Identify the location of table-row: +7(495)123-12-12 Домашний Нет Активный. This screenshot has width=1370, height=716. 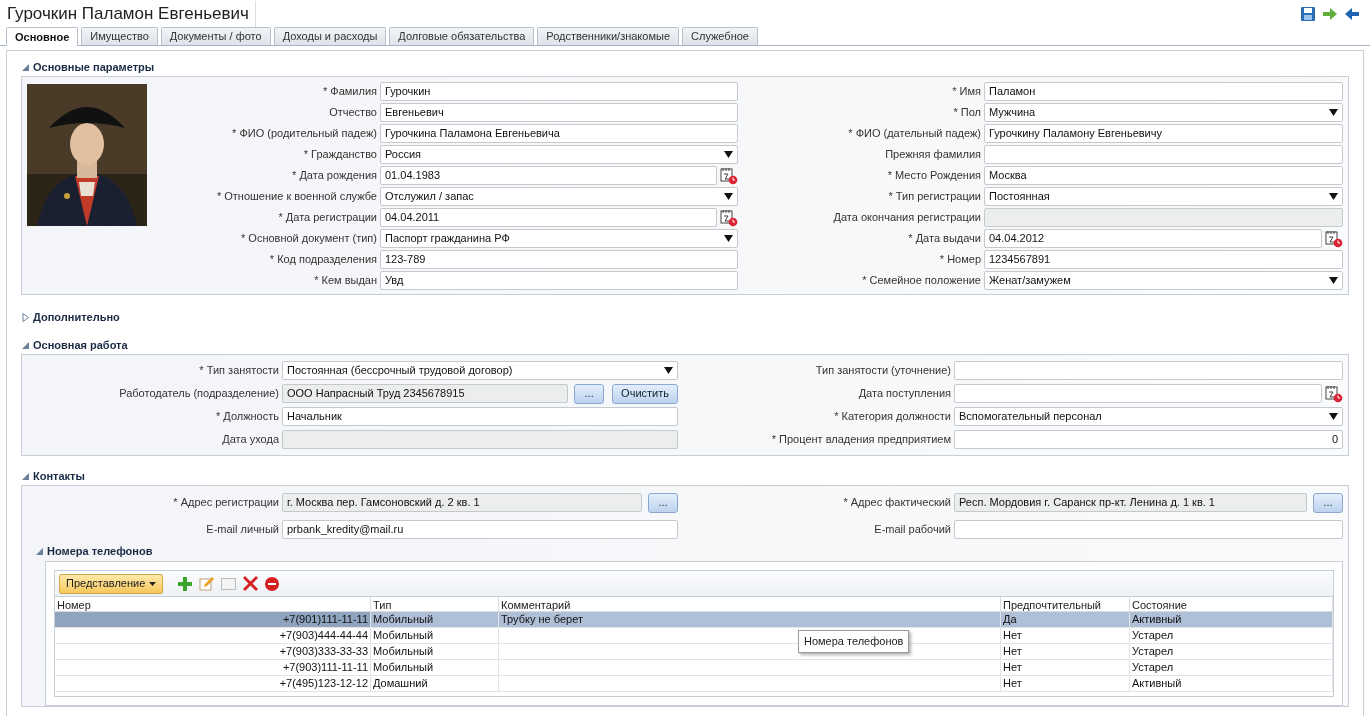
(694, 684).